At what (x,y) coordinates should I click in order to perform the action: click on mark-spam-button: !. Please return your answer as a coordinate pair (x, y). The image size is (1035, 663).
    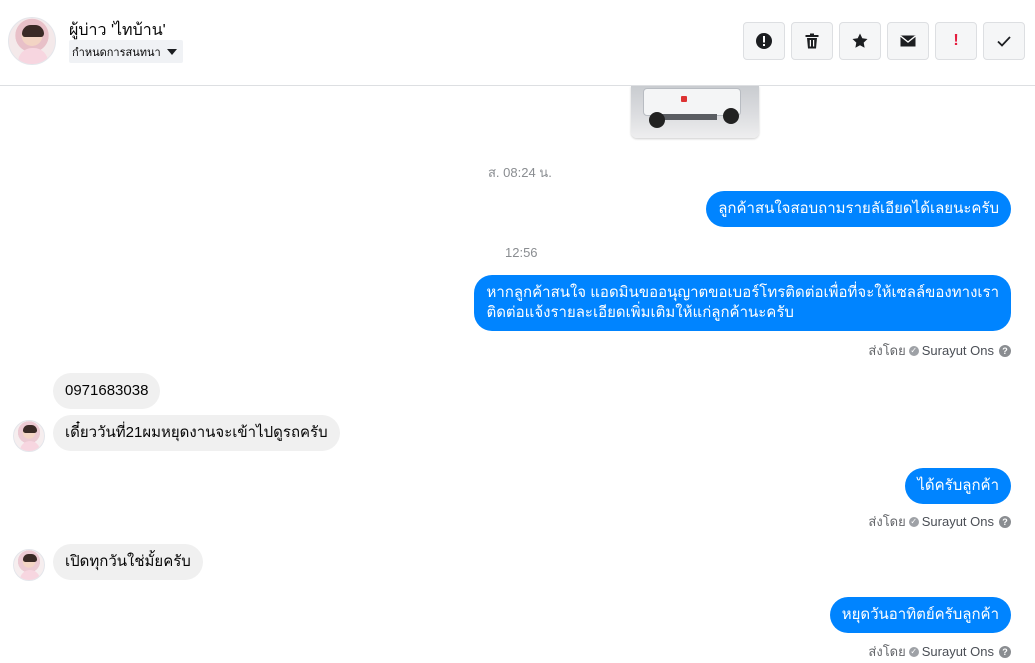
    Looking at the image, I should click on (956, 41).